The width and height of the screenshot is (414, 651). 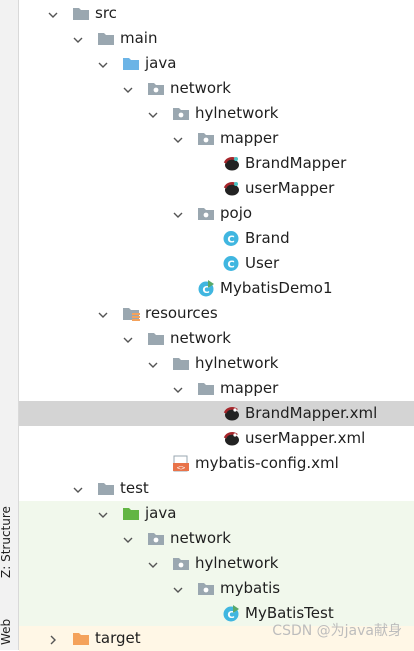 I want to click on excluded-folder-icon, so click(x=81, y=638).